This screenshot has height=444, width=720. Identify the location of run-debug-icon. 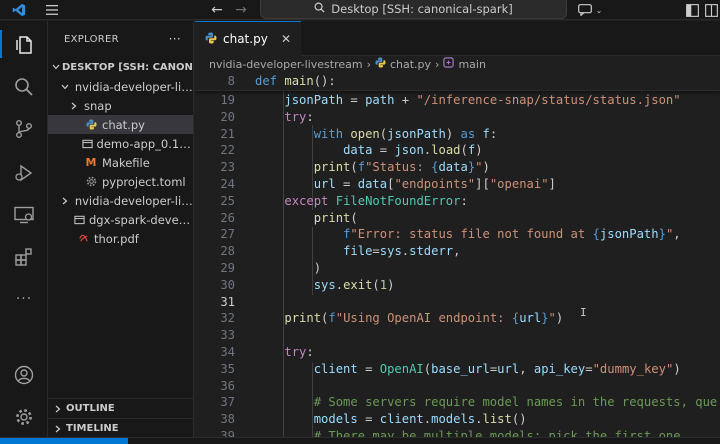
(24, 173).